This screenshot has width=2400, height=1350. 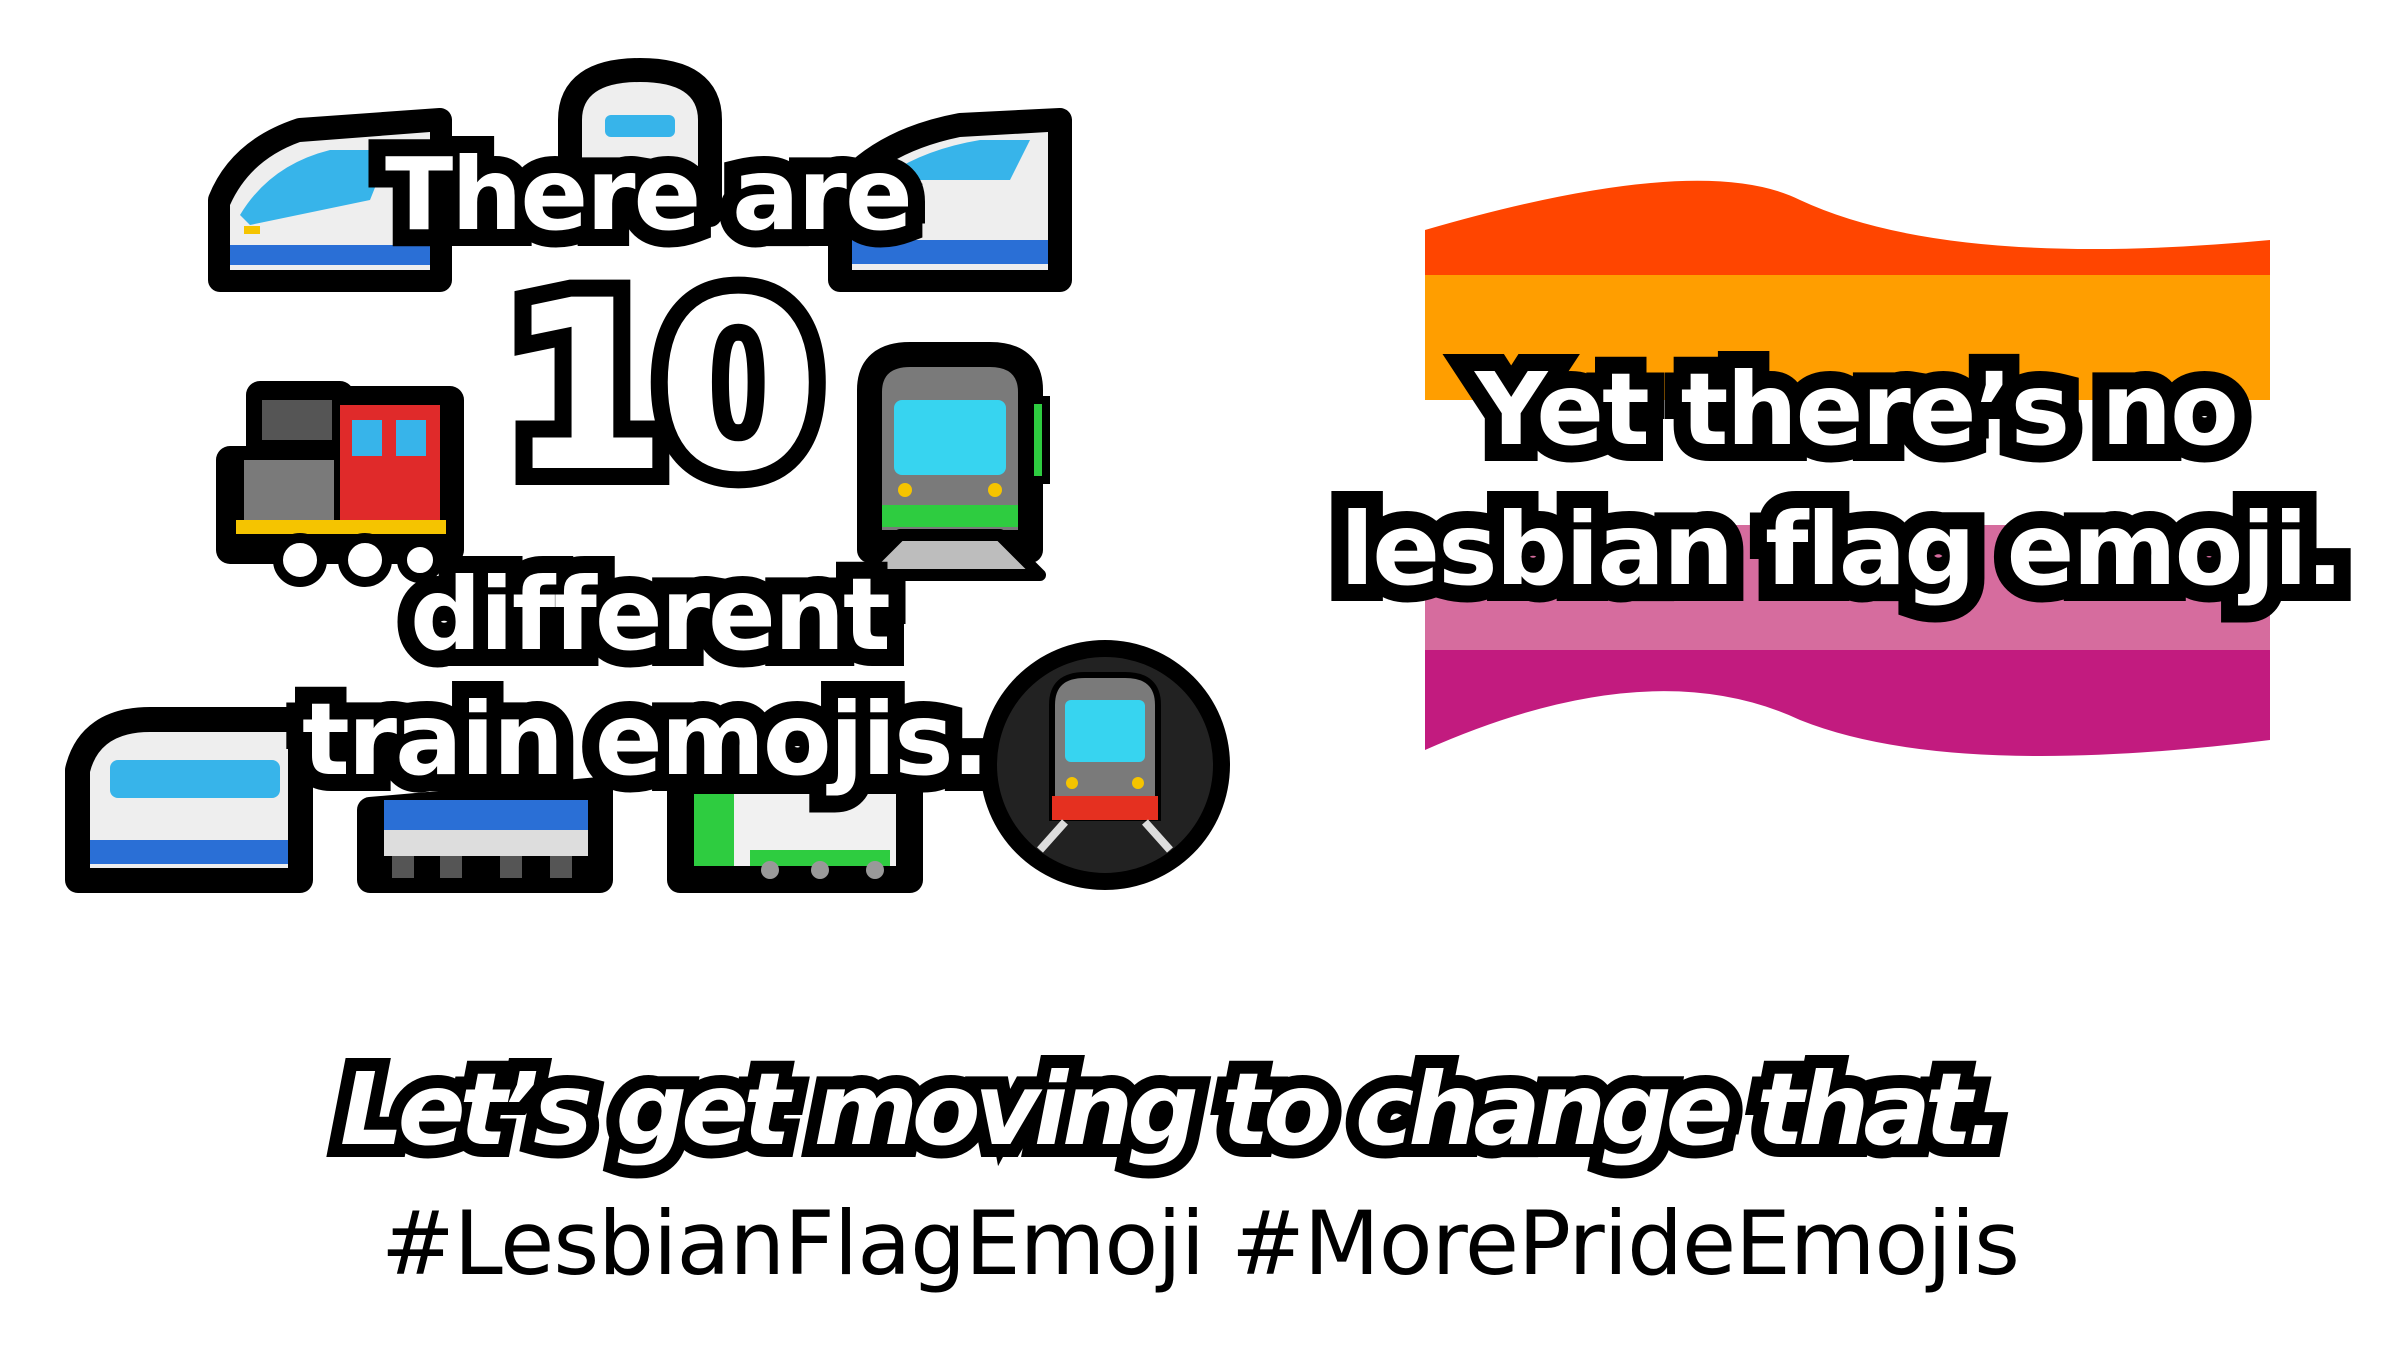 What do you see at coordinates (649, 195) in the screenshot?
I see `headline-line1: There are` at bounding box center [649, 195].